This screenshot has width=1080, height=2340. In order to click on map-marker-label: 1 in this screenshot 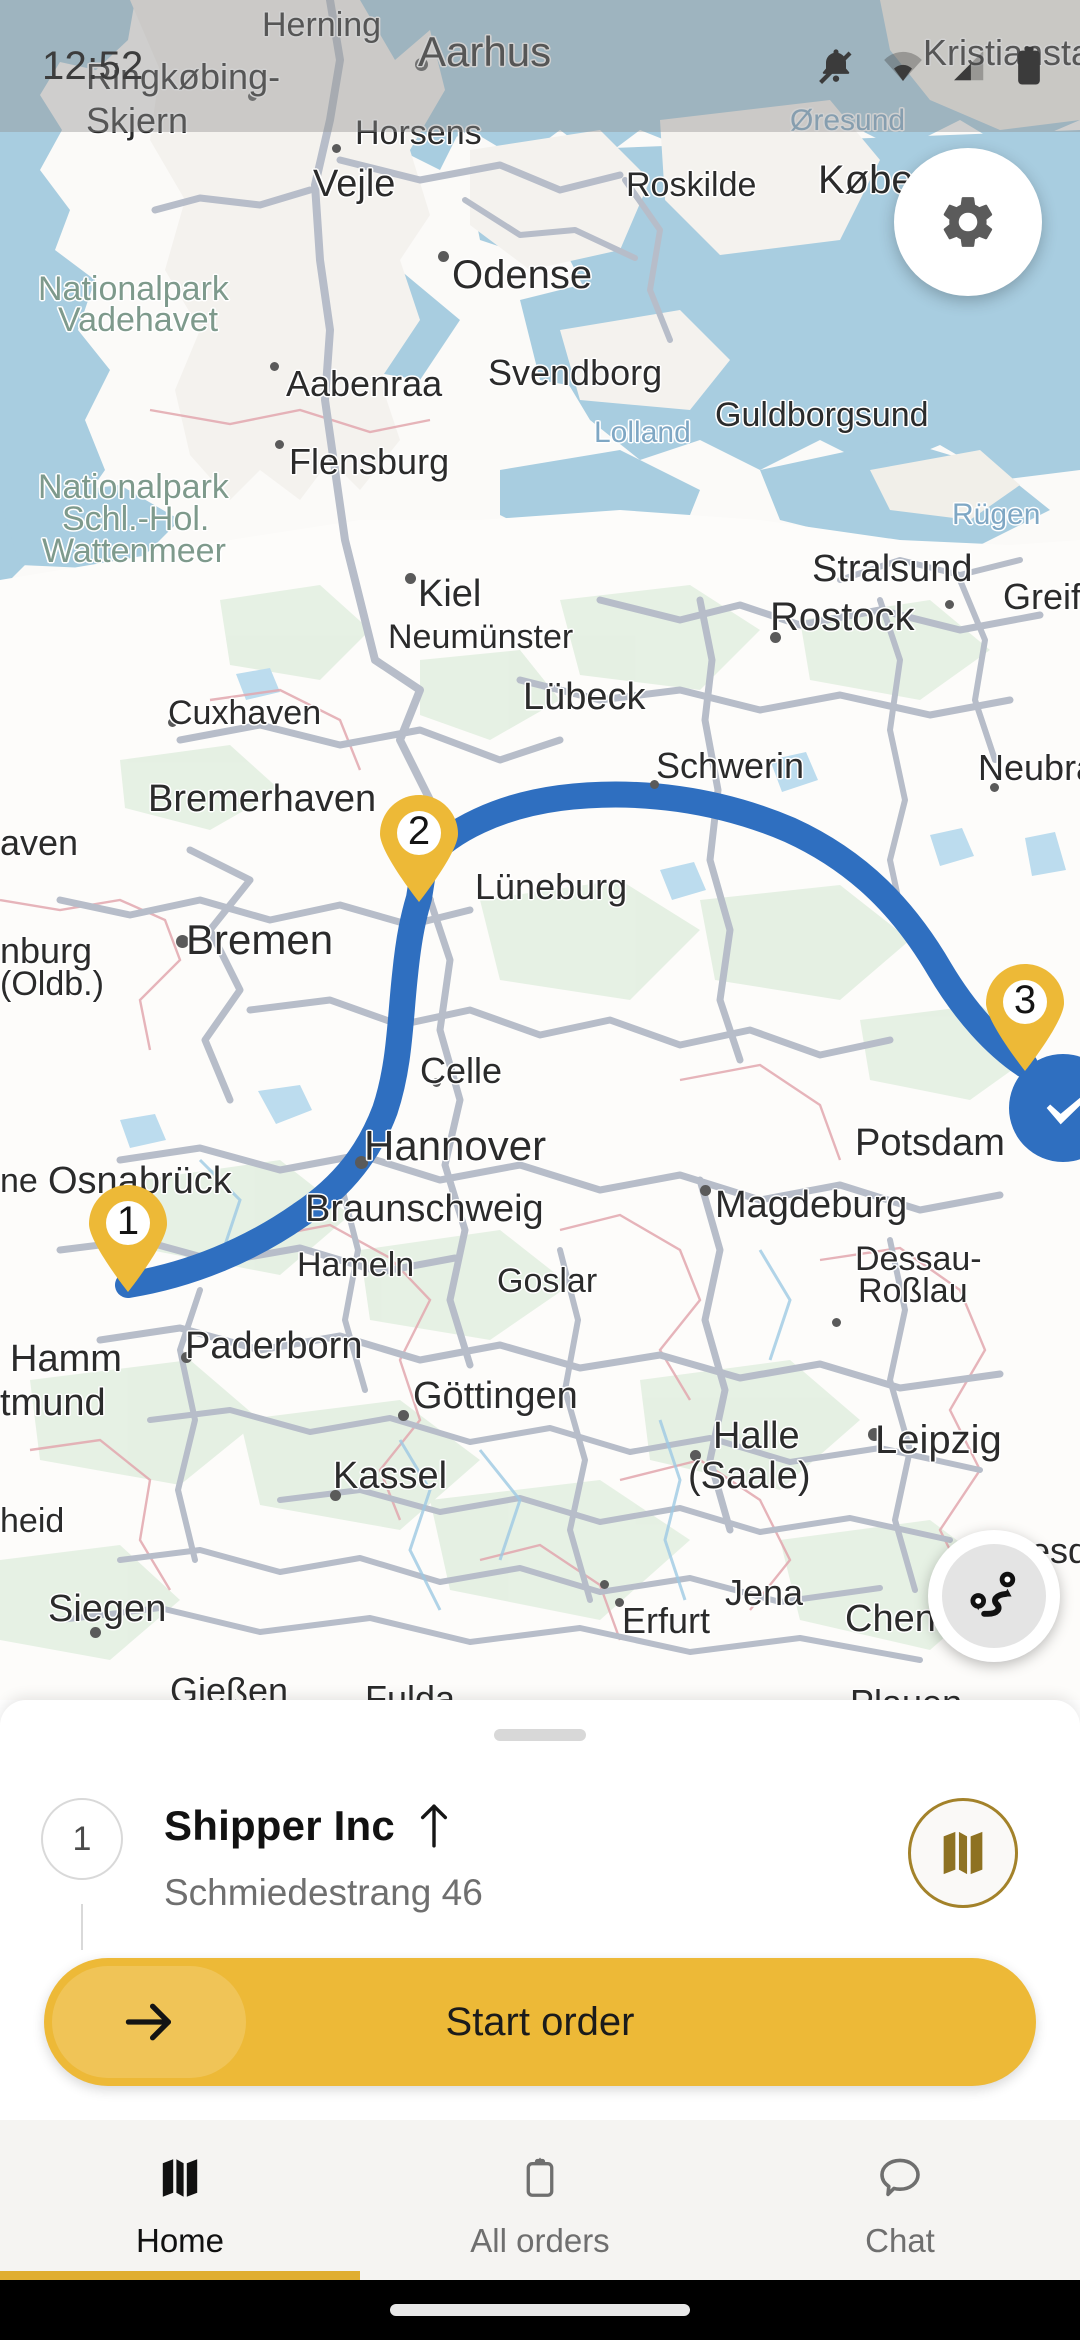, I will do `click(128, 1221)`.